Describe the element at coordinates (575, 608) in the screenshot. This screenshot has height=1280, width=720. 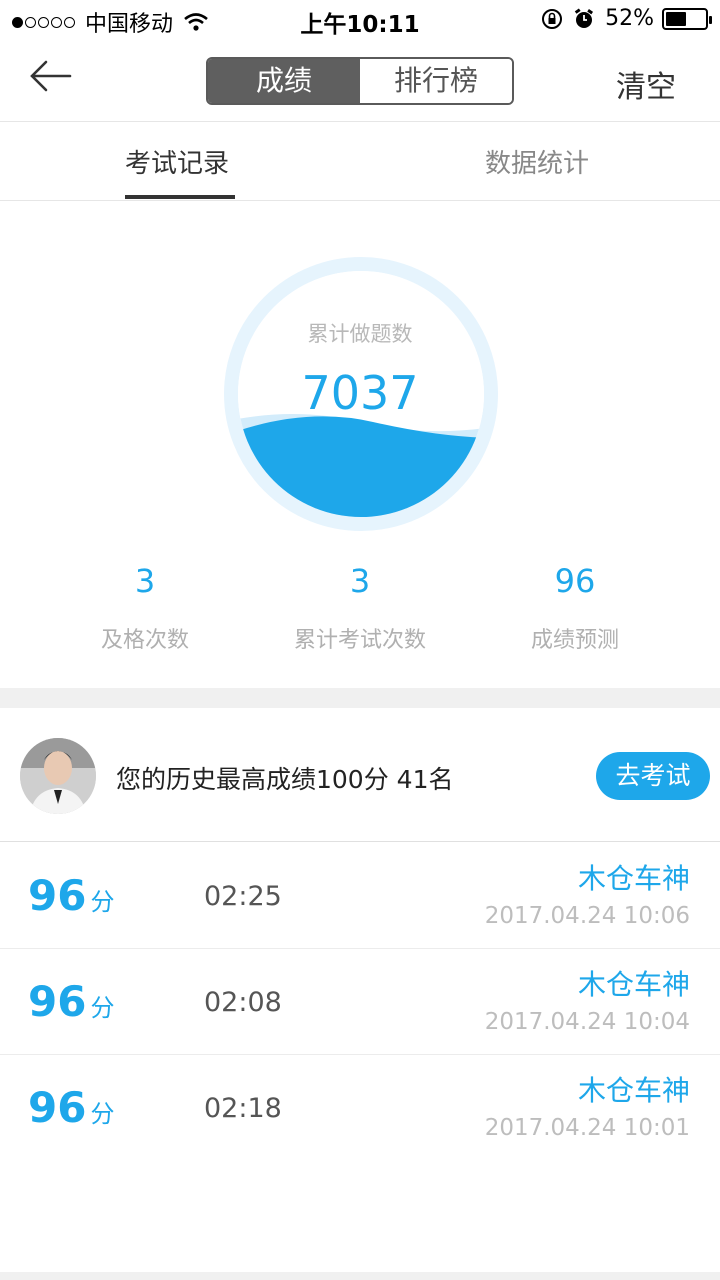
I see `stat-score-prediction: 96 成绩预测` at that location.